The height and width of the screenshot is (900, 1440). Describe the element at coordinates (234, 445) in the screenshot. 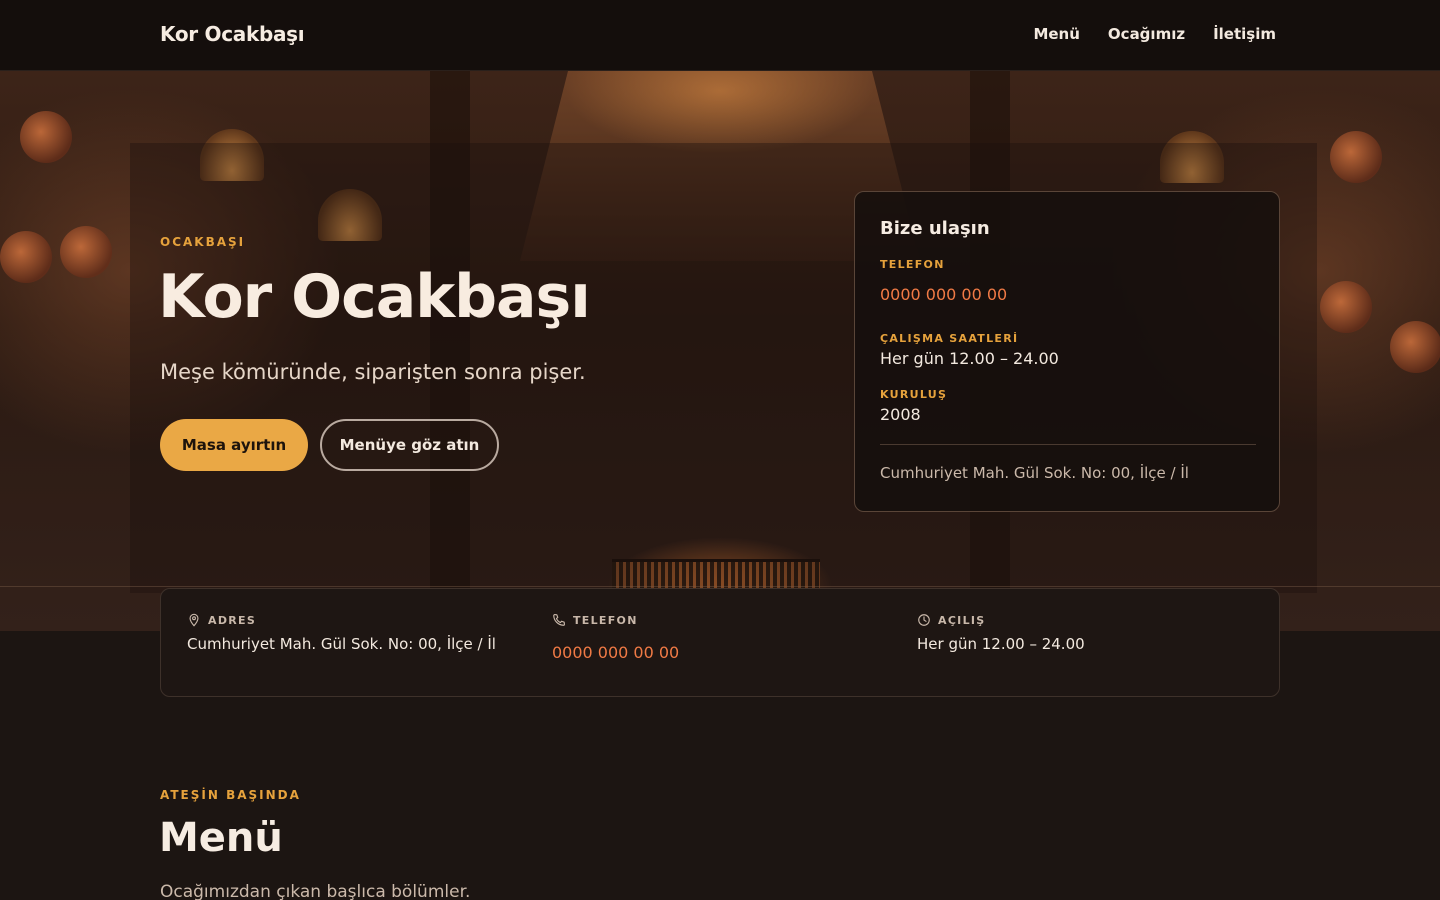

I see `reserve-table-button: Masa ayırtın` at that location.